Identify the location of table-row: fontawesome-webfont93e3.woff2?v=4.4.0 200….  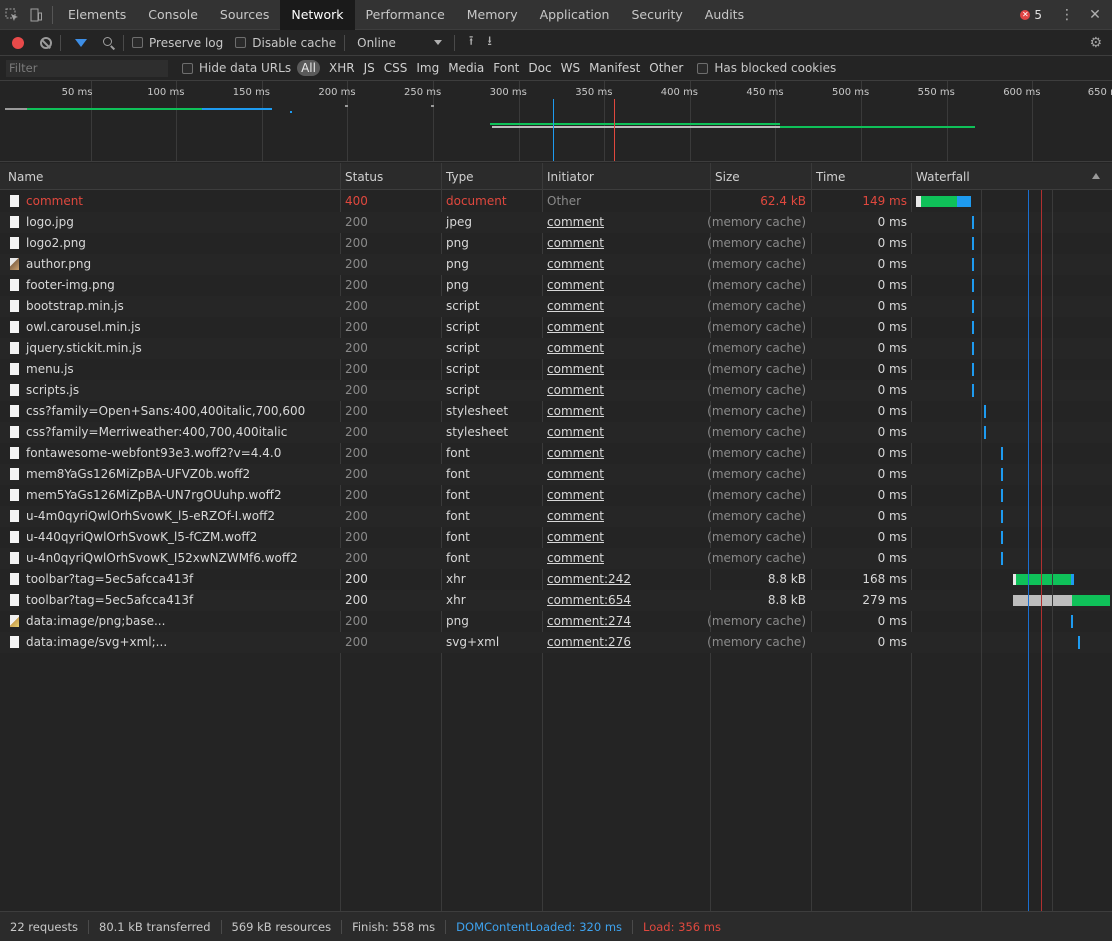
(556, 453).